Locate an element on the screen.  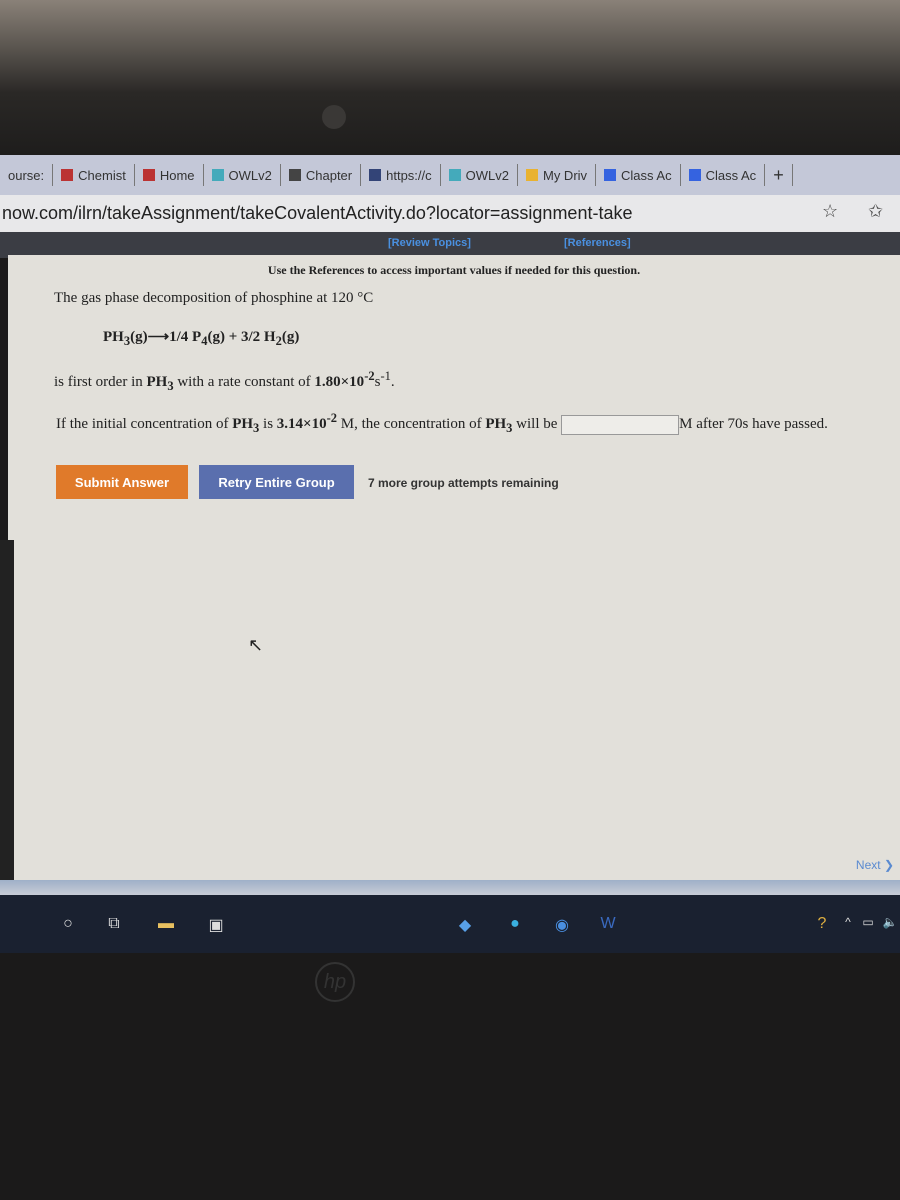
next-button: Next ❯ is located at coordinates (875, 865).